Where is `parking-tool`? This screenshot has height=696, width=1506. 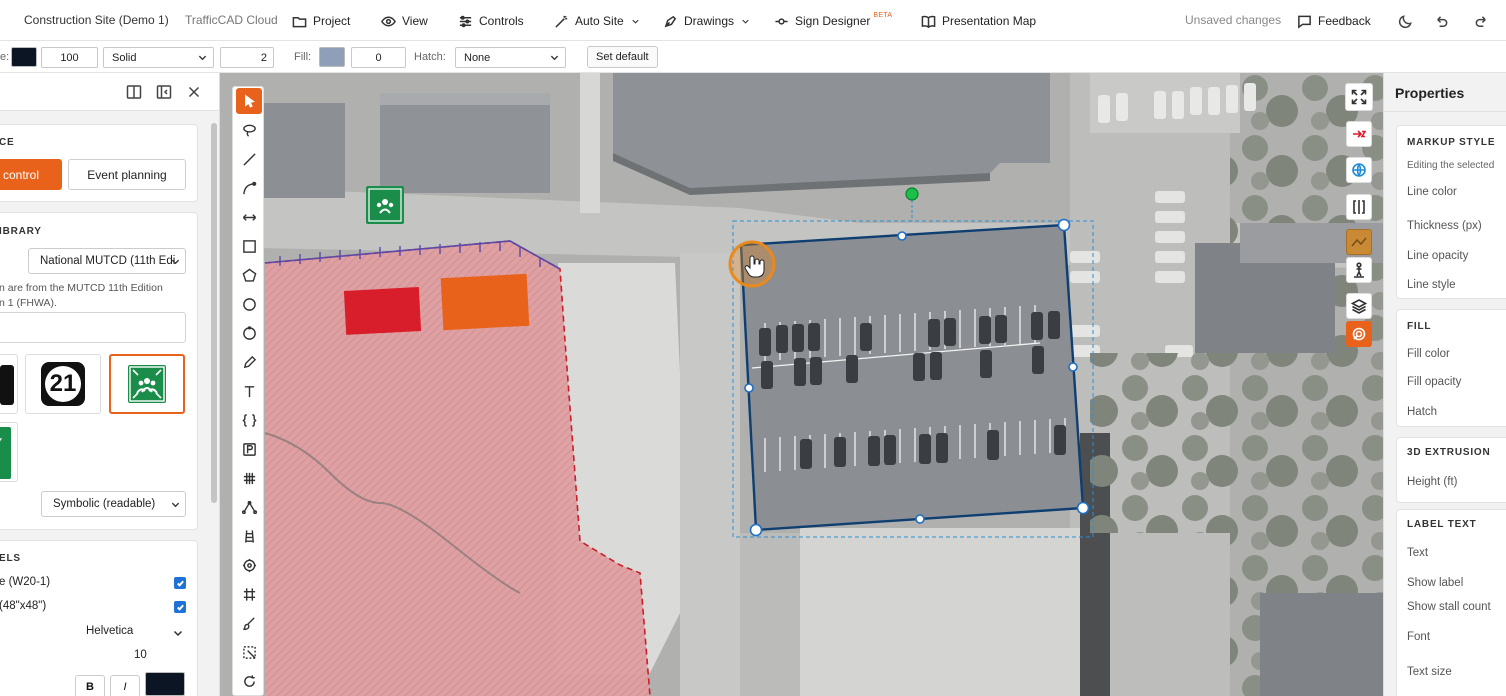
parking-tool is located at coordinates (249, 449).